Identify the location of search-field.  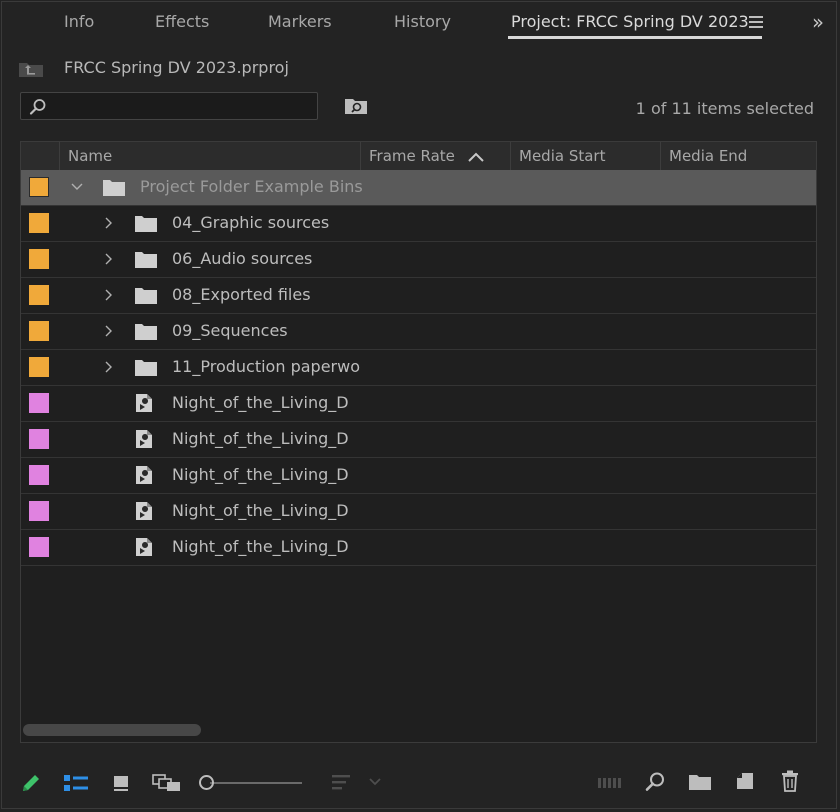
(169, 106).